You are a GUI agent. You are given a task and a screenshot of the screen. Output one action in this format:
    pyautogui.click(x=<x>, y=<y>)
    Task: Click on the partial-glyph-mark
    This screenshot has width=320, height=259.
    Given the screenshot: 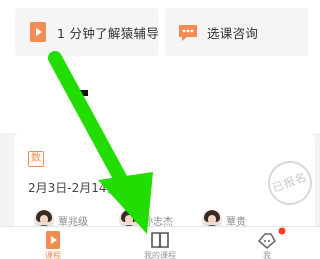 What is the action you would take?
    pyautogui.click(x=81, y=93)
    